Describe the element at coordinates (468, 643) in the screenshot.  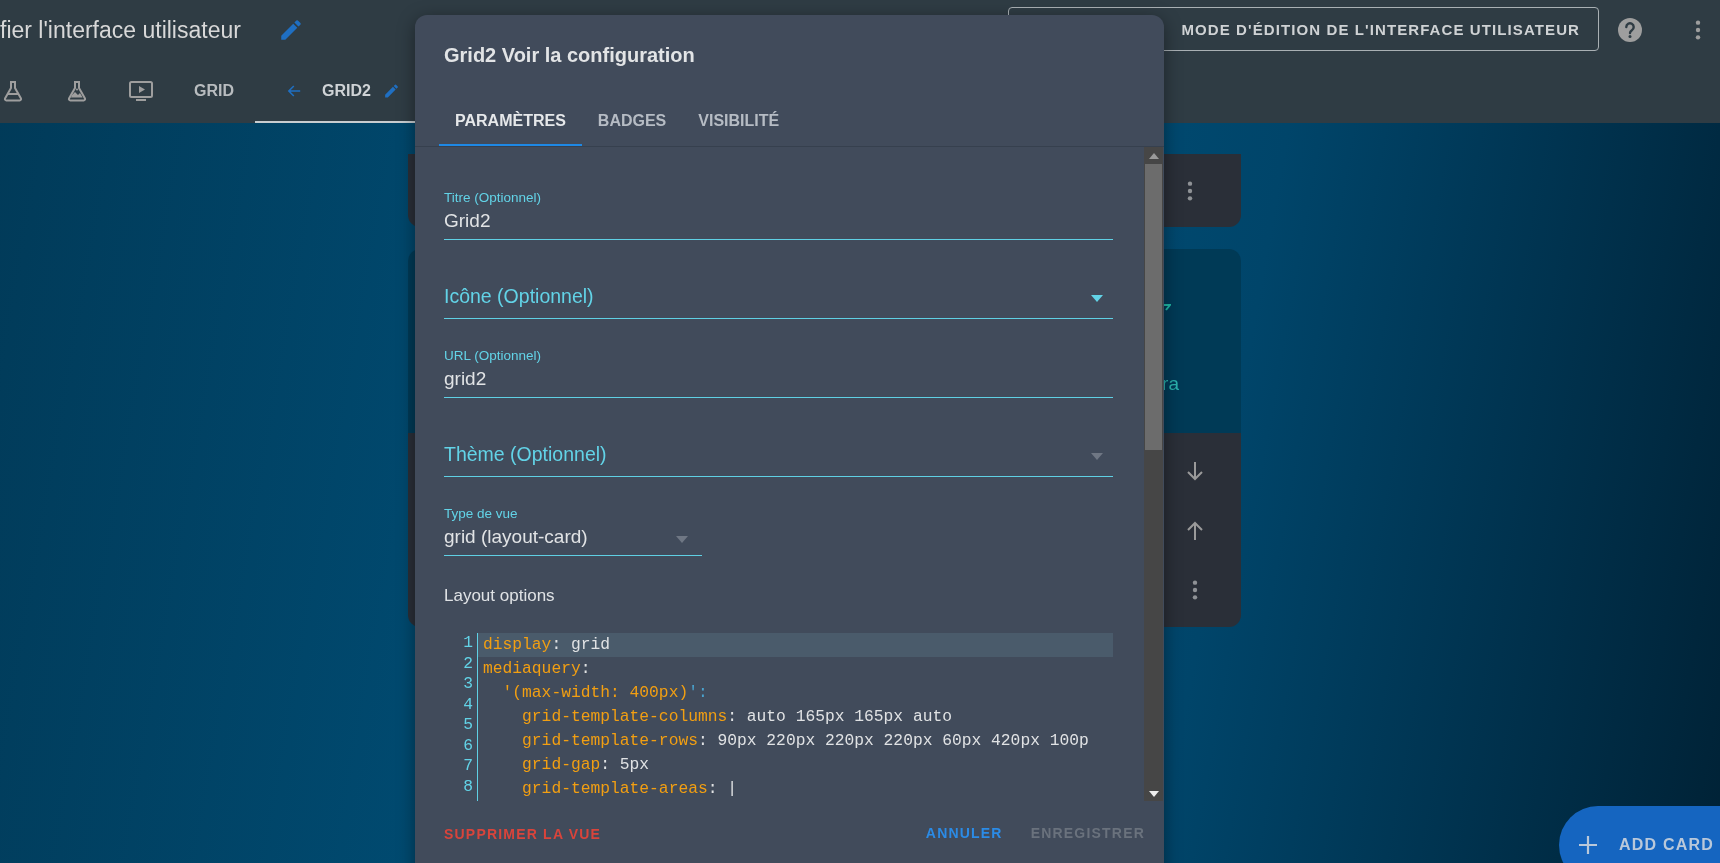
I see `line-number: 1` at that location.